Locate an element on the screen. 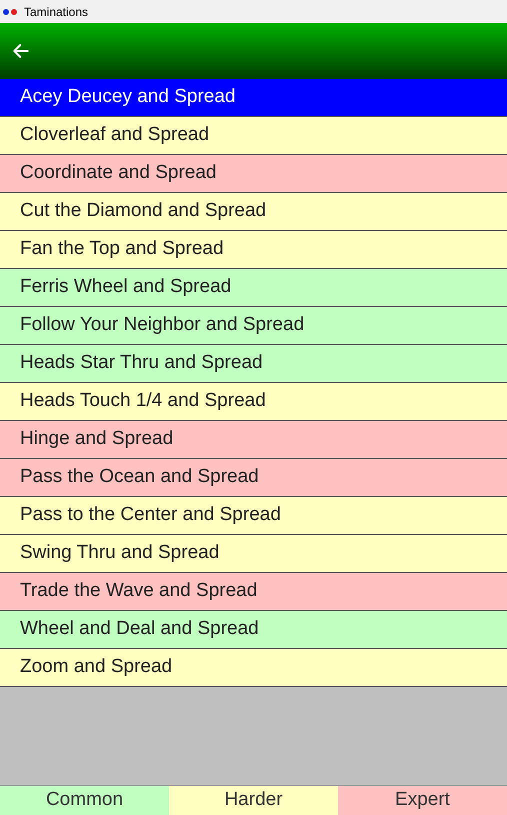 The width and height of the screenshot is (507, 815). call-list-item: Ferris Wheel and Spread is located at coordinates (253, 288).